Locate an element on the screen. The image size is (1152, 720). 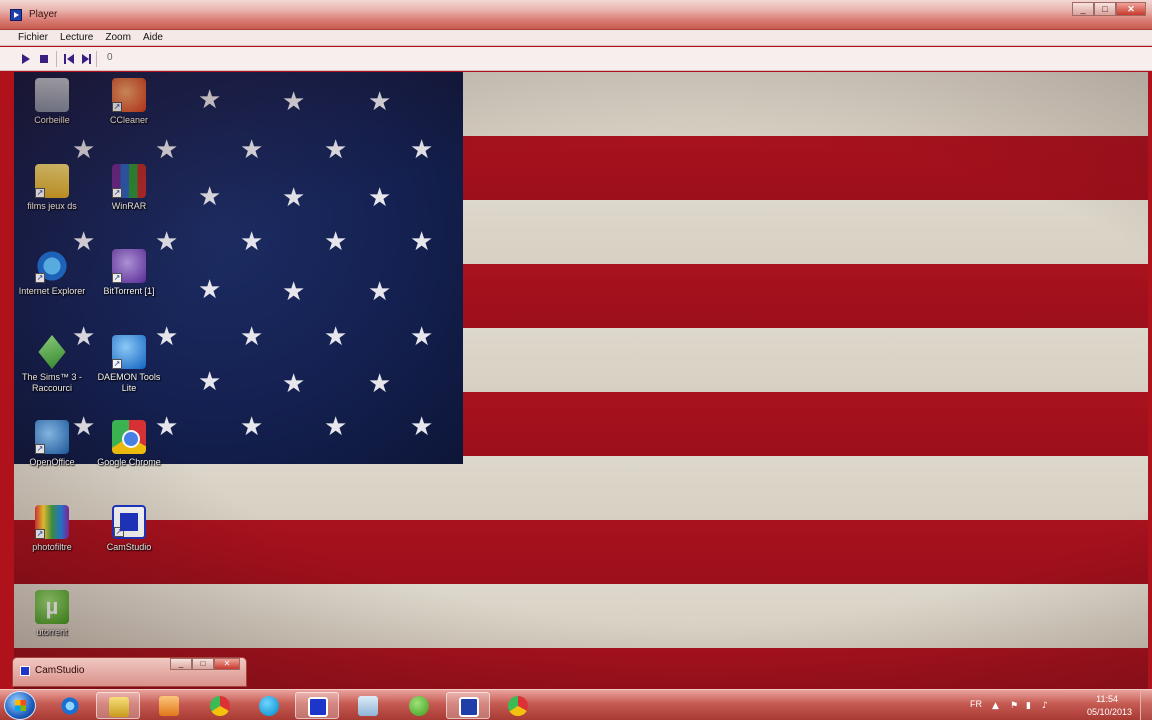
skype-icon is located at coordinates (269, 706).